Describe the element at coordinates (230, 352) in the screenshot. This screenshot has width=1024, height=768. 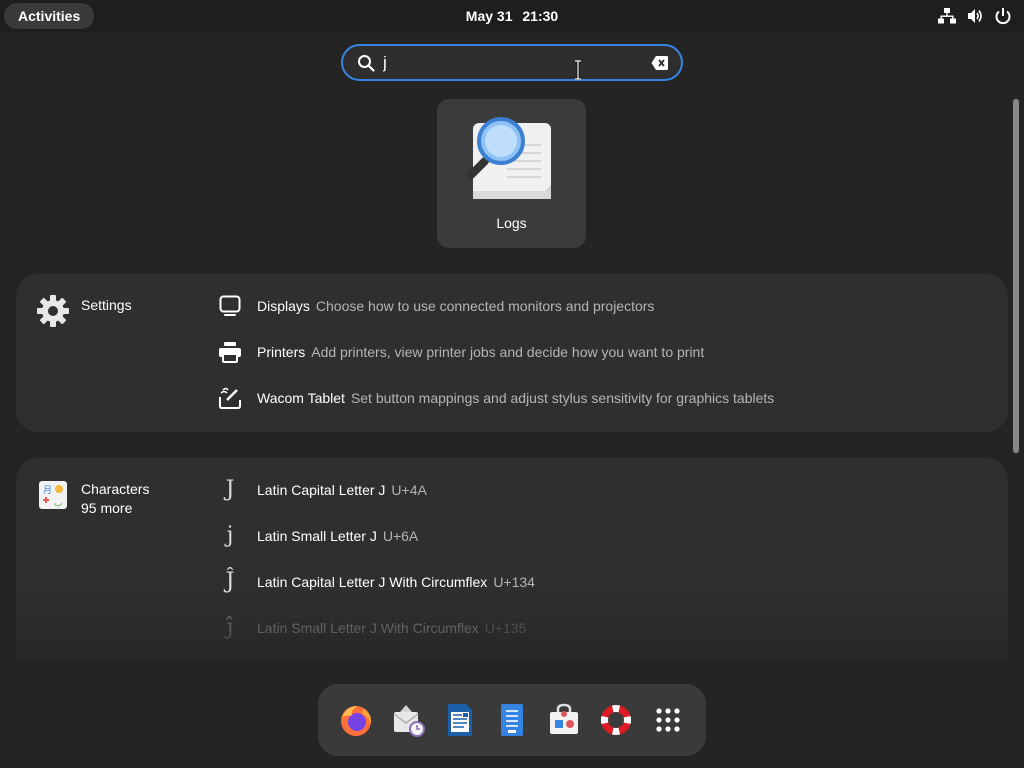
I see `printer-icon` at that location.